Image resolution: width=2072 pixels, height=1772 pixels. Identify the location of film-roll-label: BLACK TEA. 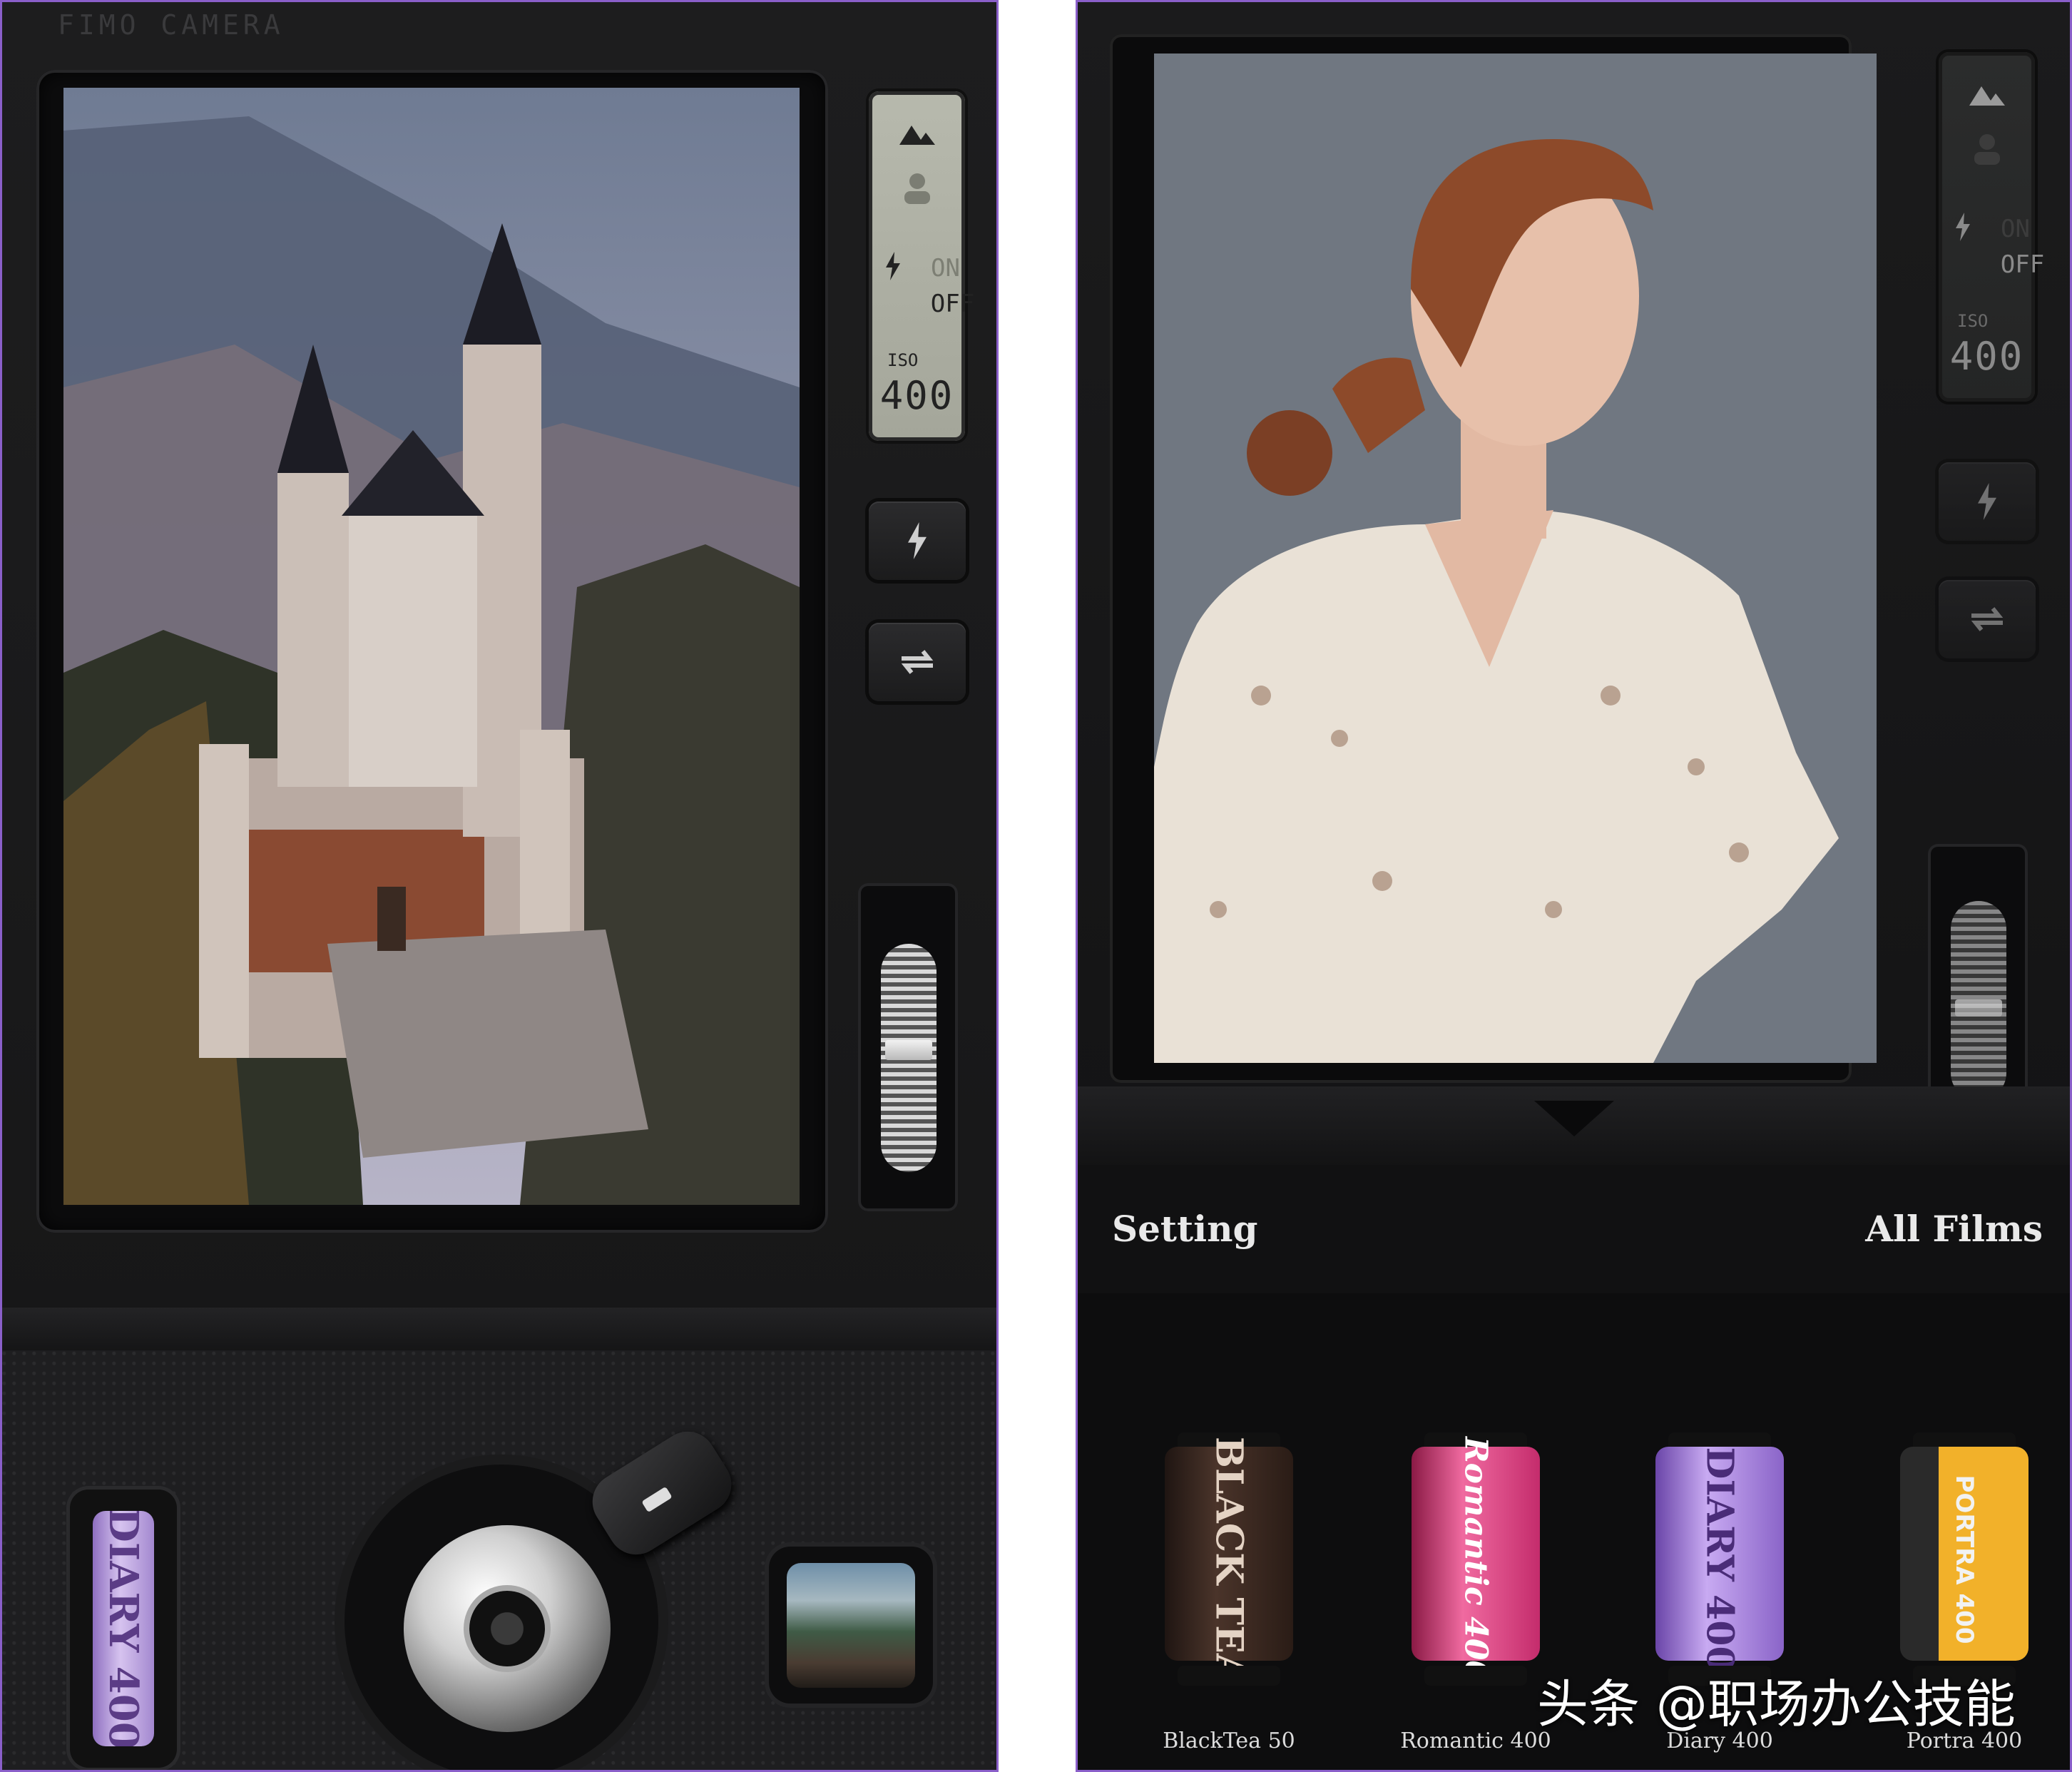
(1229, 1559).